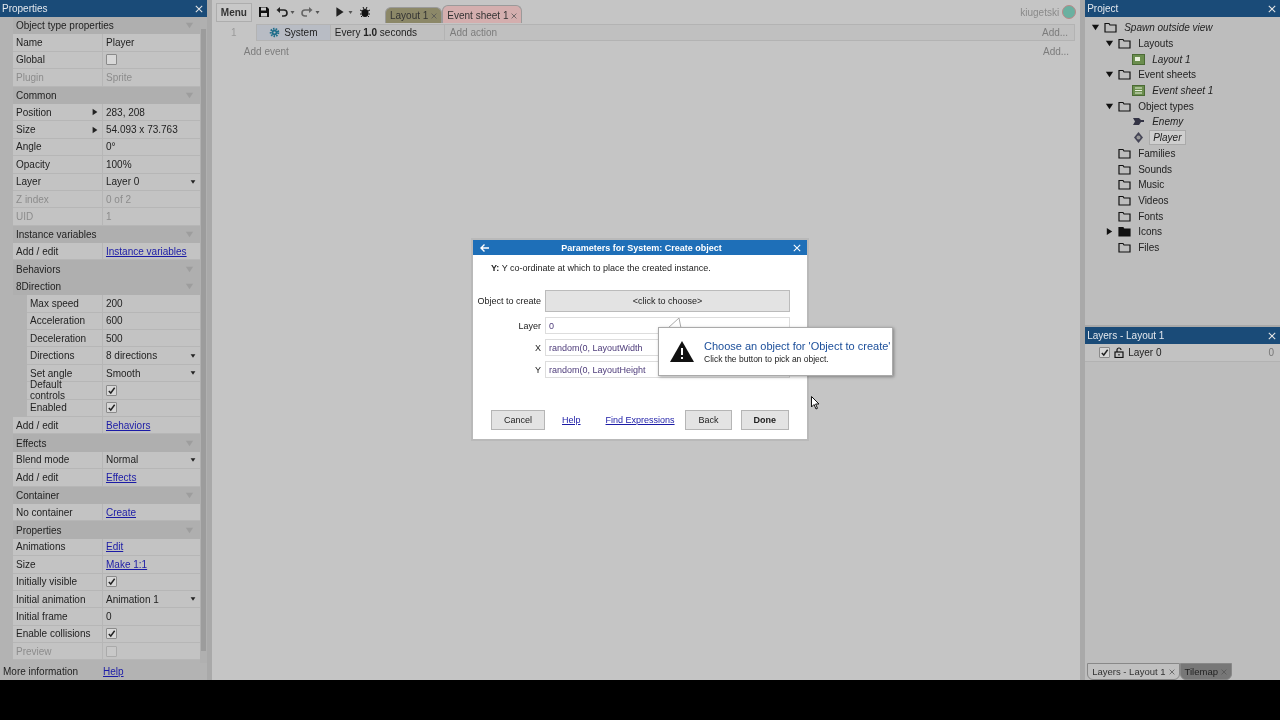  Describe the element at coordinates (508, 301) in the screenshot. I see `parameter-label: Object to create` at that location.